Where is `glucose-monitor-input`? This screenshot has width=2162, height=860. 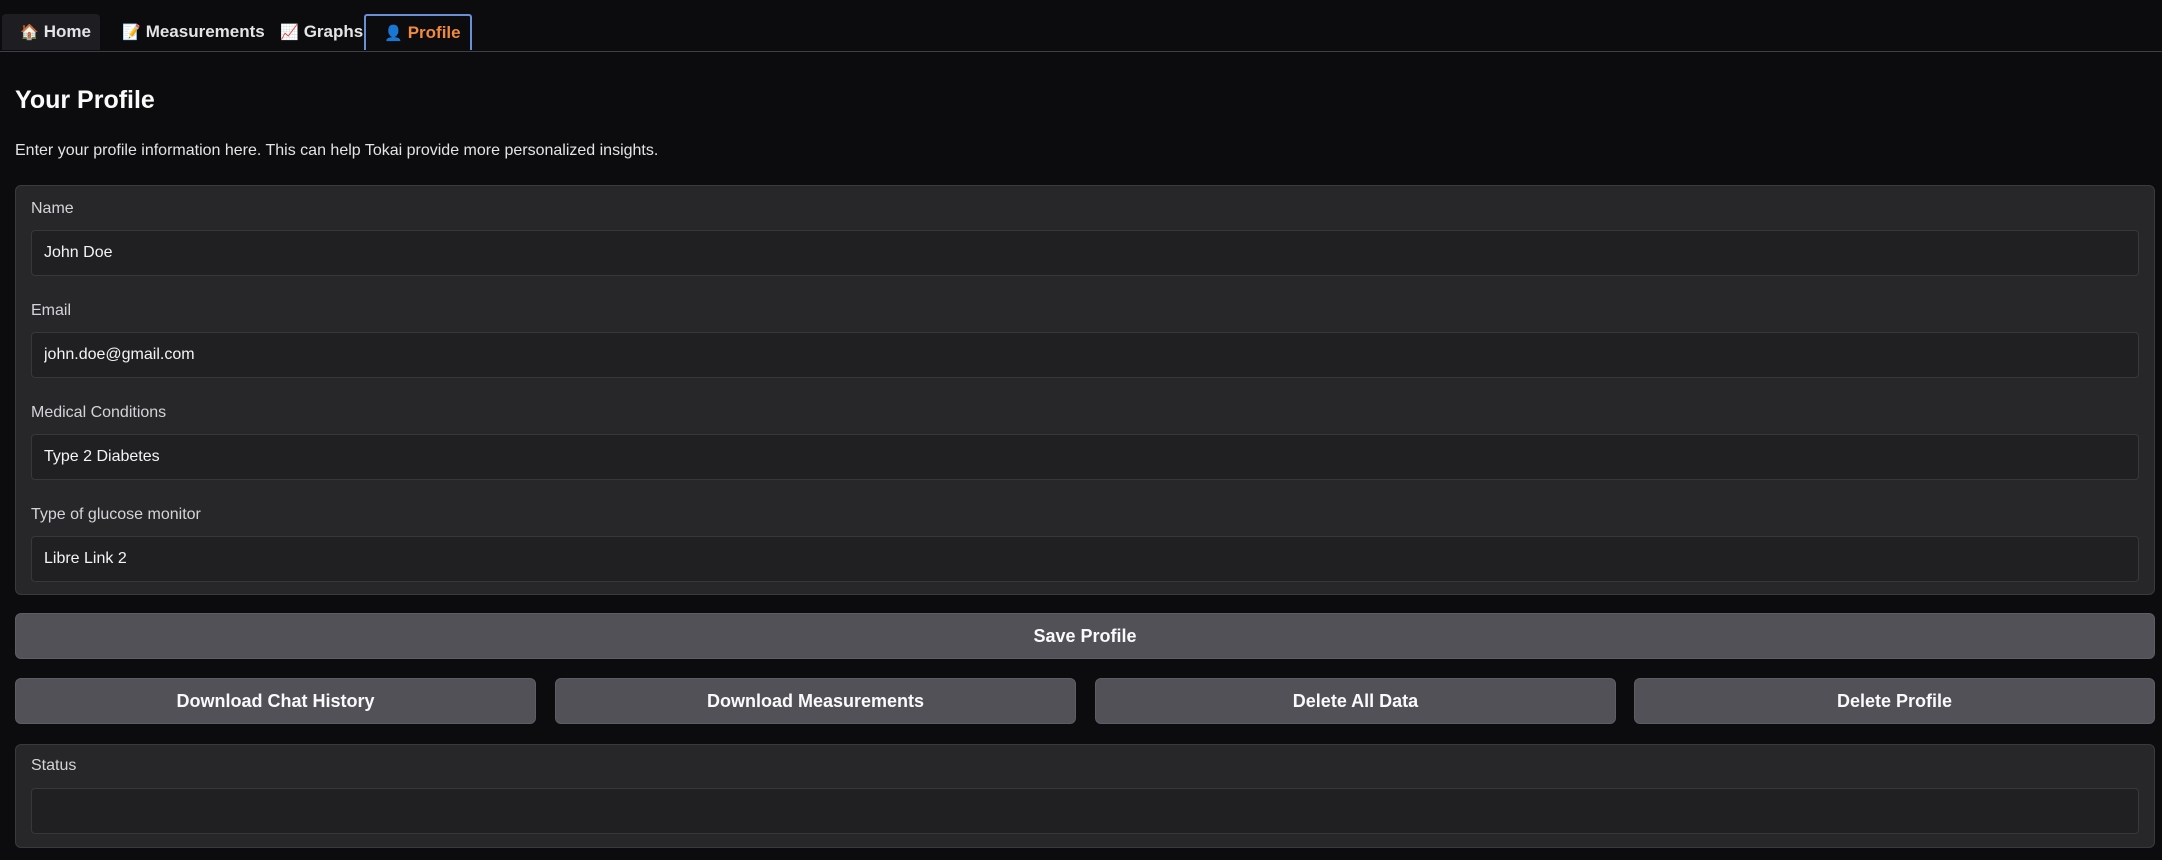 glucose-monitor-input is located at coordinates (1085, 559).